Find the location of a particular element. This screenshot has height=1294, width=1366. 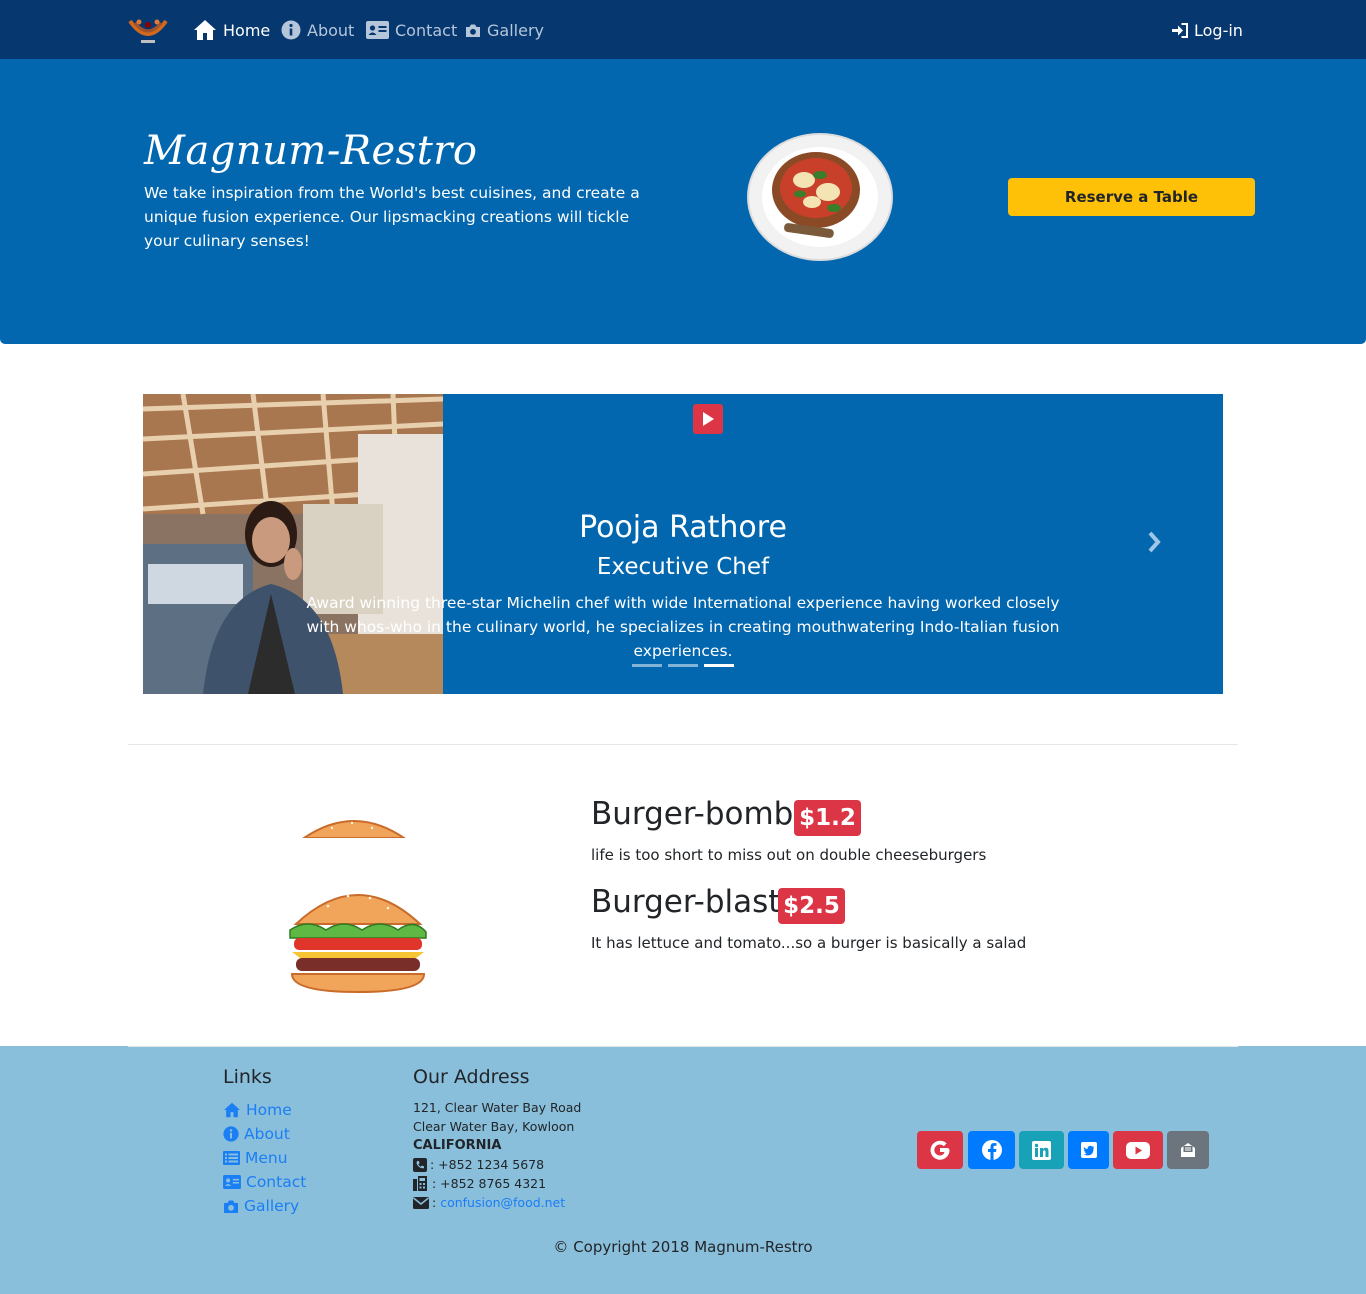

email-row: : confusion@food.net is located at coordinates (489, 1202).